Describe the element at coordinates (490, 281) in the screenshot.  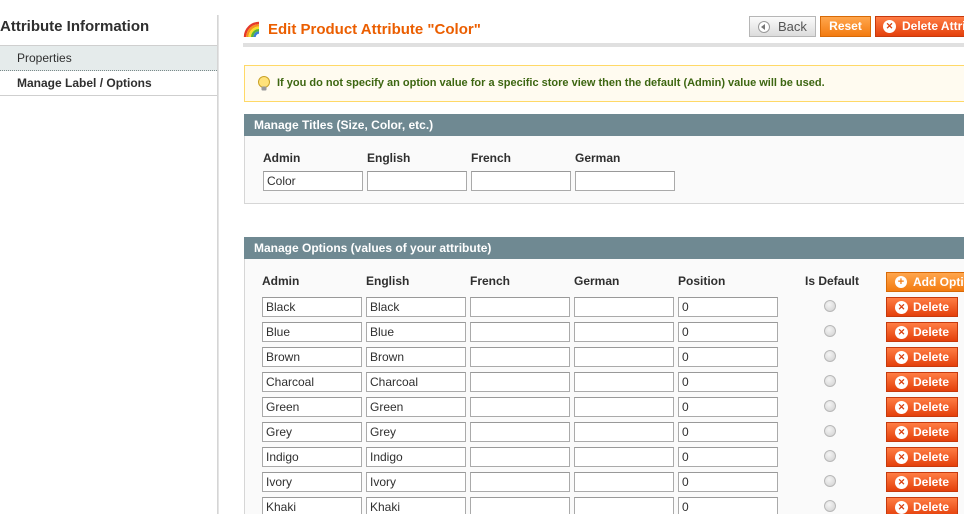
I see `options-col-french: French` at that location.